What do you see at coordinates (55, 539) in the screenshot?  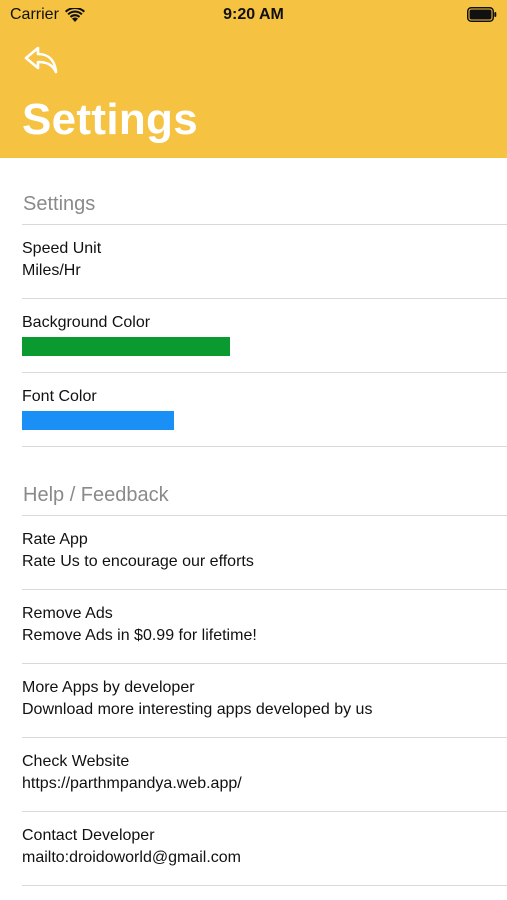 I see `rate-app-title: Rate App` at bounding box center [55, 539].